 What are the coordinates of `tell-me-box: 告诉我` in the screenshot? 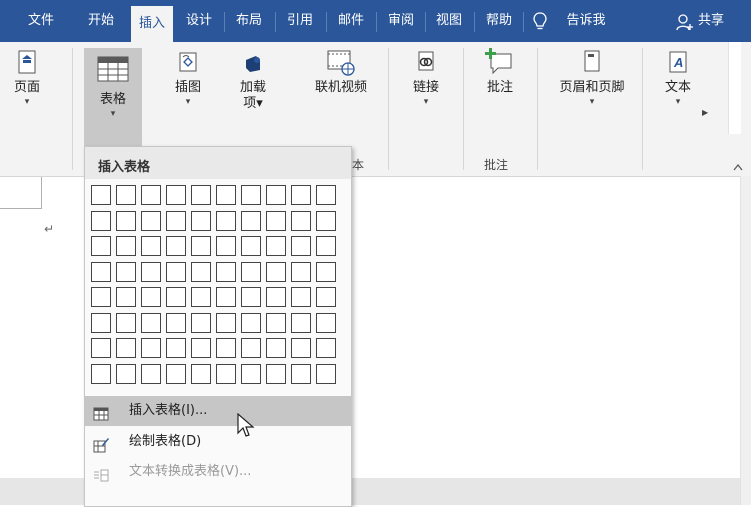 It's located at (586, 21).